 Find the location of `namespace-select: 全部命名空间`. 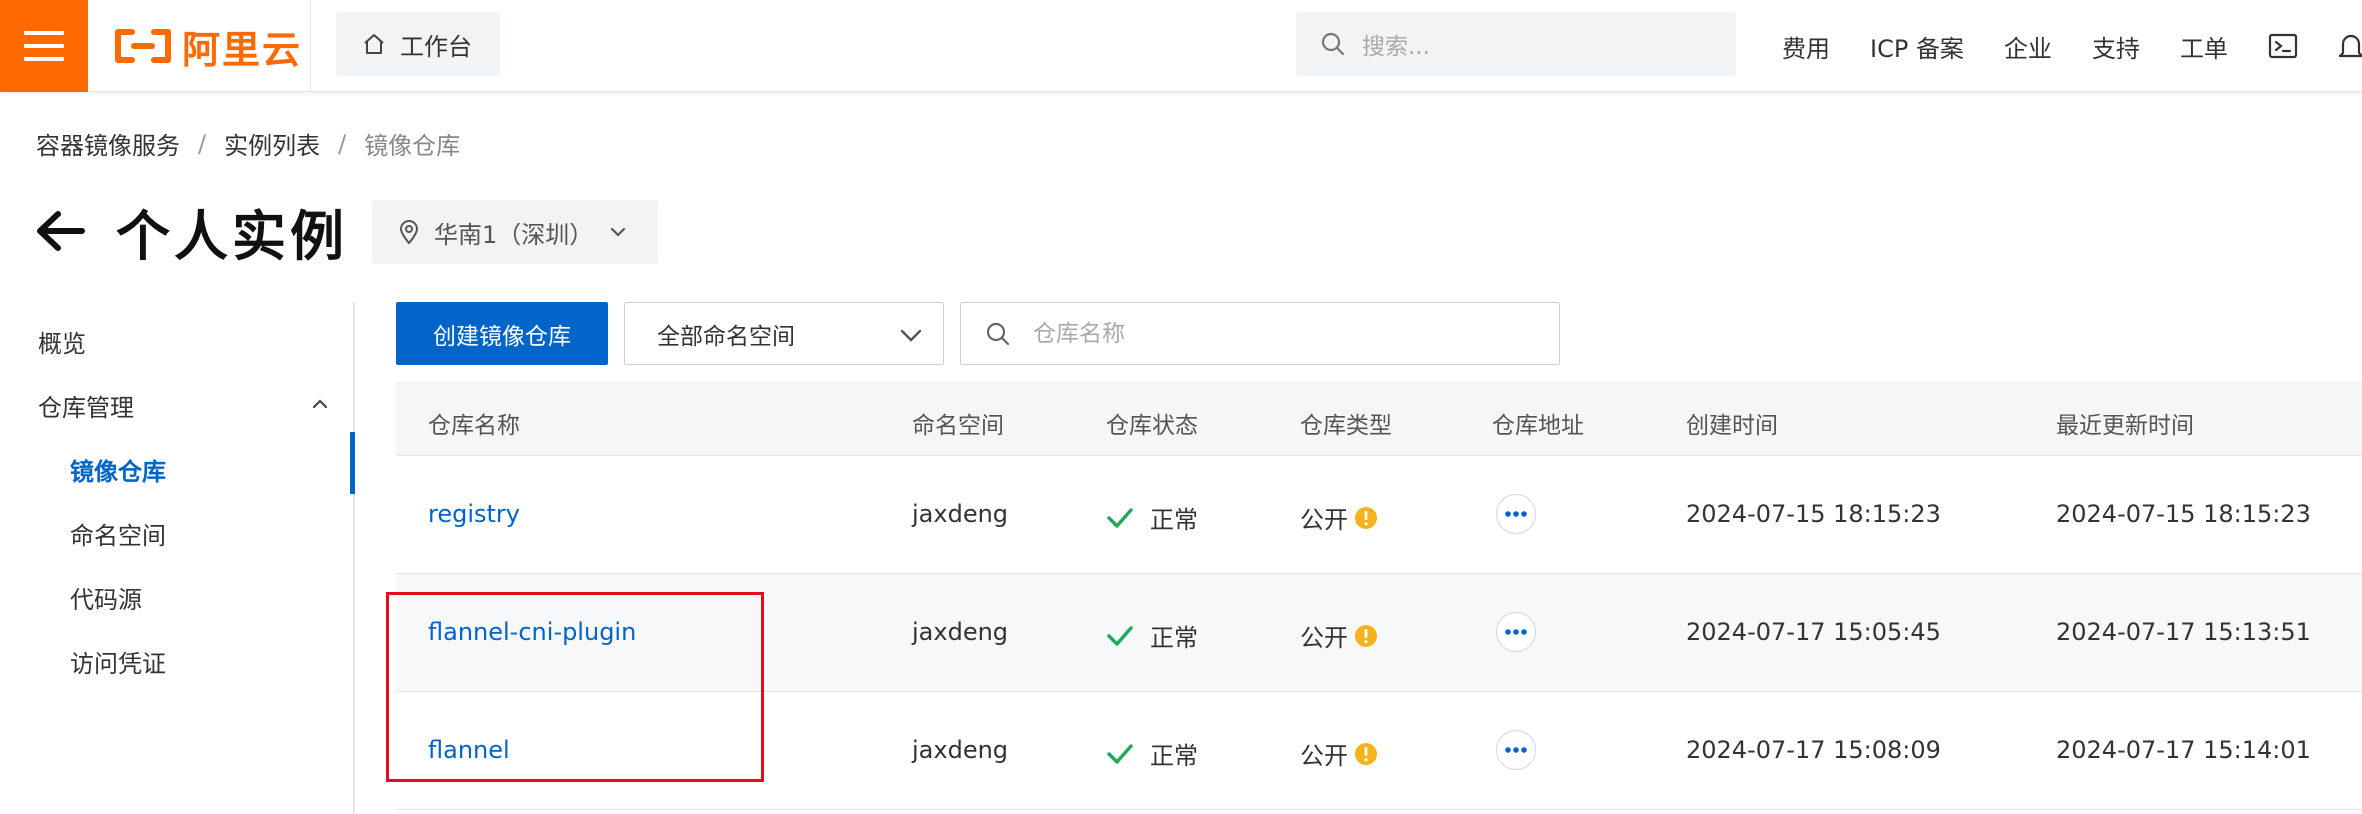

namespace-select: 全部命名空间 is located at coordinates (784, 333).